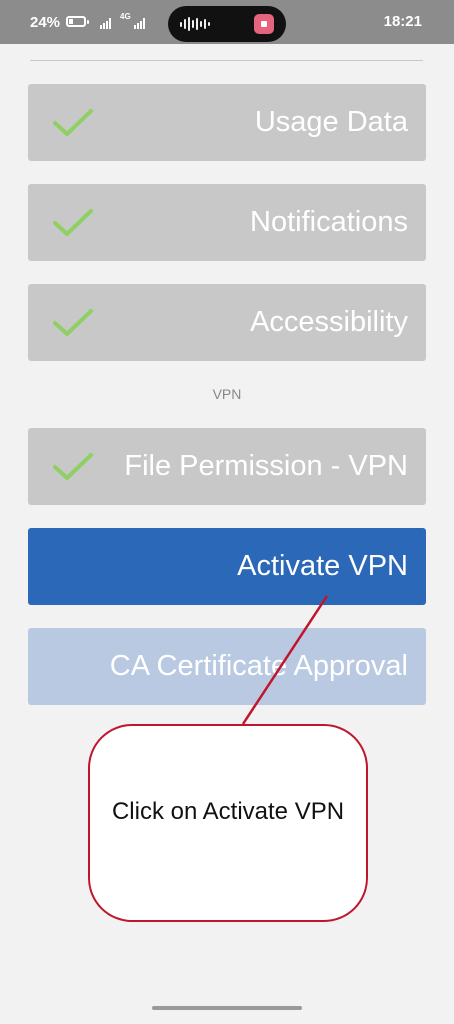  I want to click on status-bar: 24% 4G 18:21, so click(227, 22).